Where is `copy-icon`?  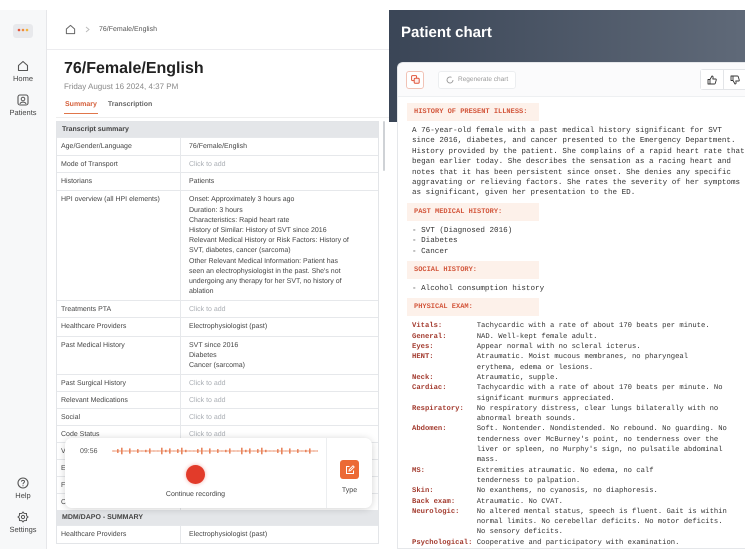 copy-icon is located at coordinates (415, 79).